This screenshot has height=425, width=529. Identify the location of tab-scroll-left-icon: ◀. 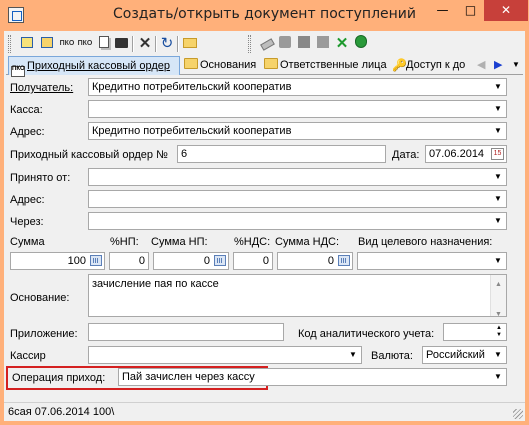
(481, 65).